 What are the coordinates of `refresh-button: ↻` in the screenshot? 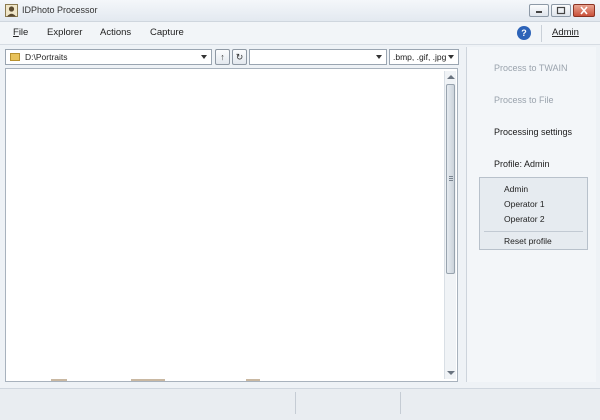 It's located at (239, 57).